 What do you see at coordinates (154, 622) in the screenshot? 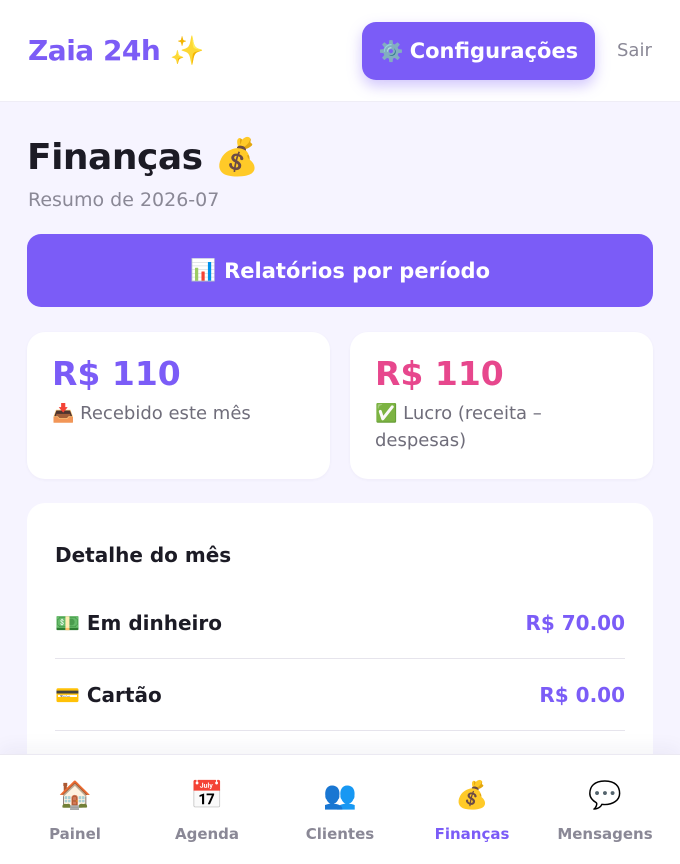
I see `detail-row-label-text: Em dinheiro` at bounding box center [154, 622].